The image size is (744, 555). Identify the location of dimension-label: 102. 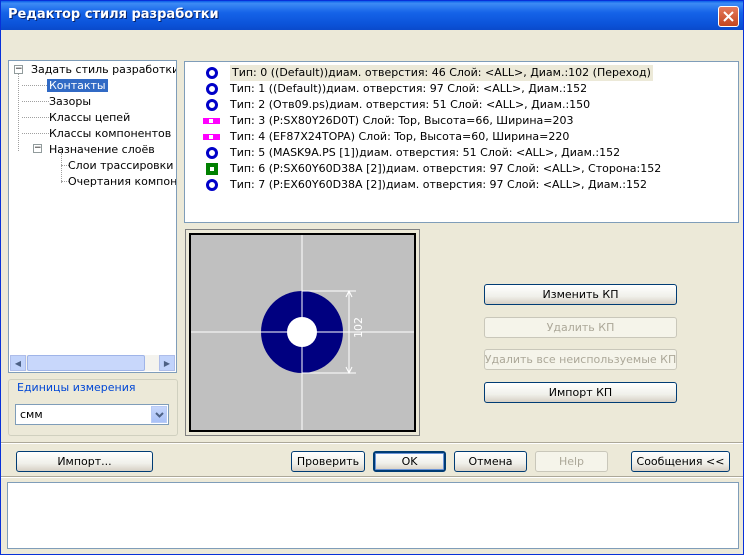
(358, 327).